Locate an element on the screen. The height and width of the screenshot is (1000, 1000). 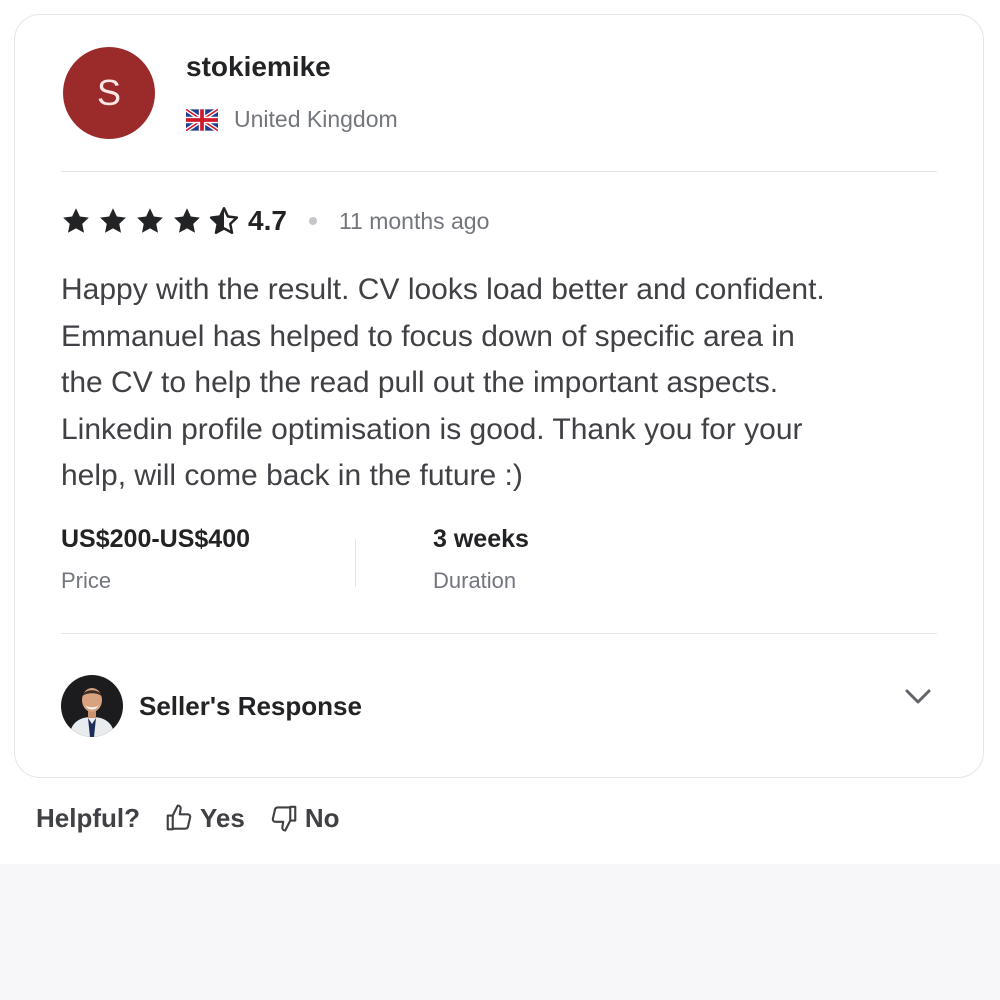
chevron-down-icon is located at coordinates (918, 697).